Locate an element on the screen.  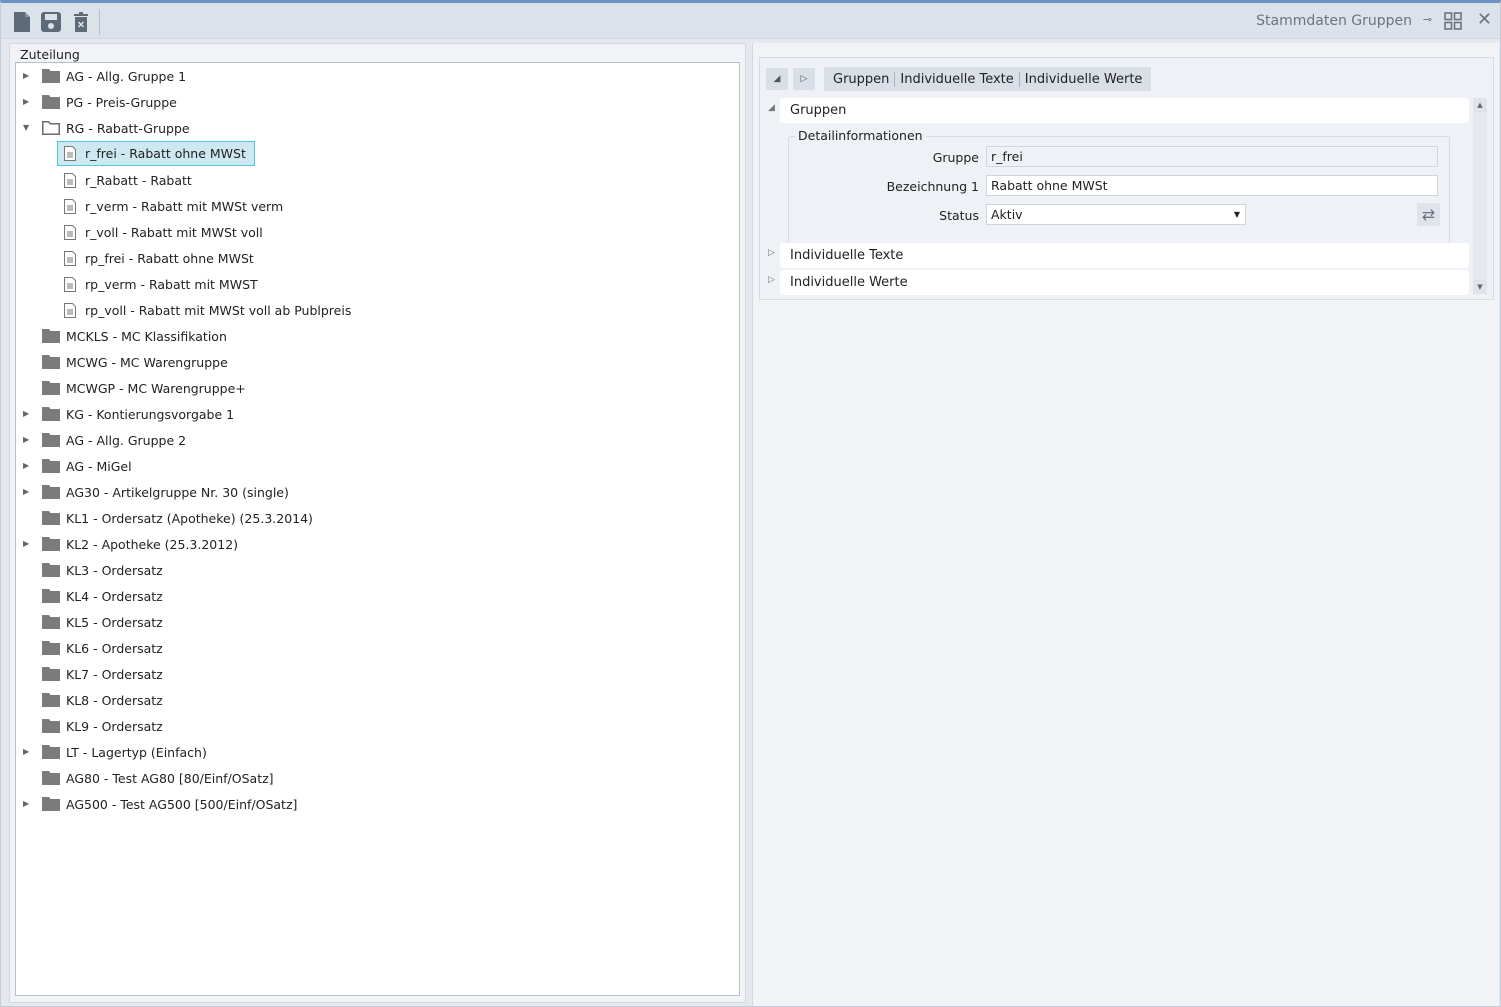
tree-item: r_frei - Rabatt ohne MWSt is located at coordinates (156, 153).